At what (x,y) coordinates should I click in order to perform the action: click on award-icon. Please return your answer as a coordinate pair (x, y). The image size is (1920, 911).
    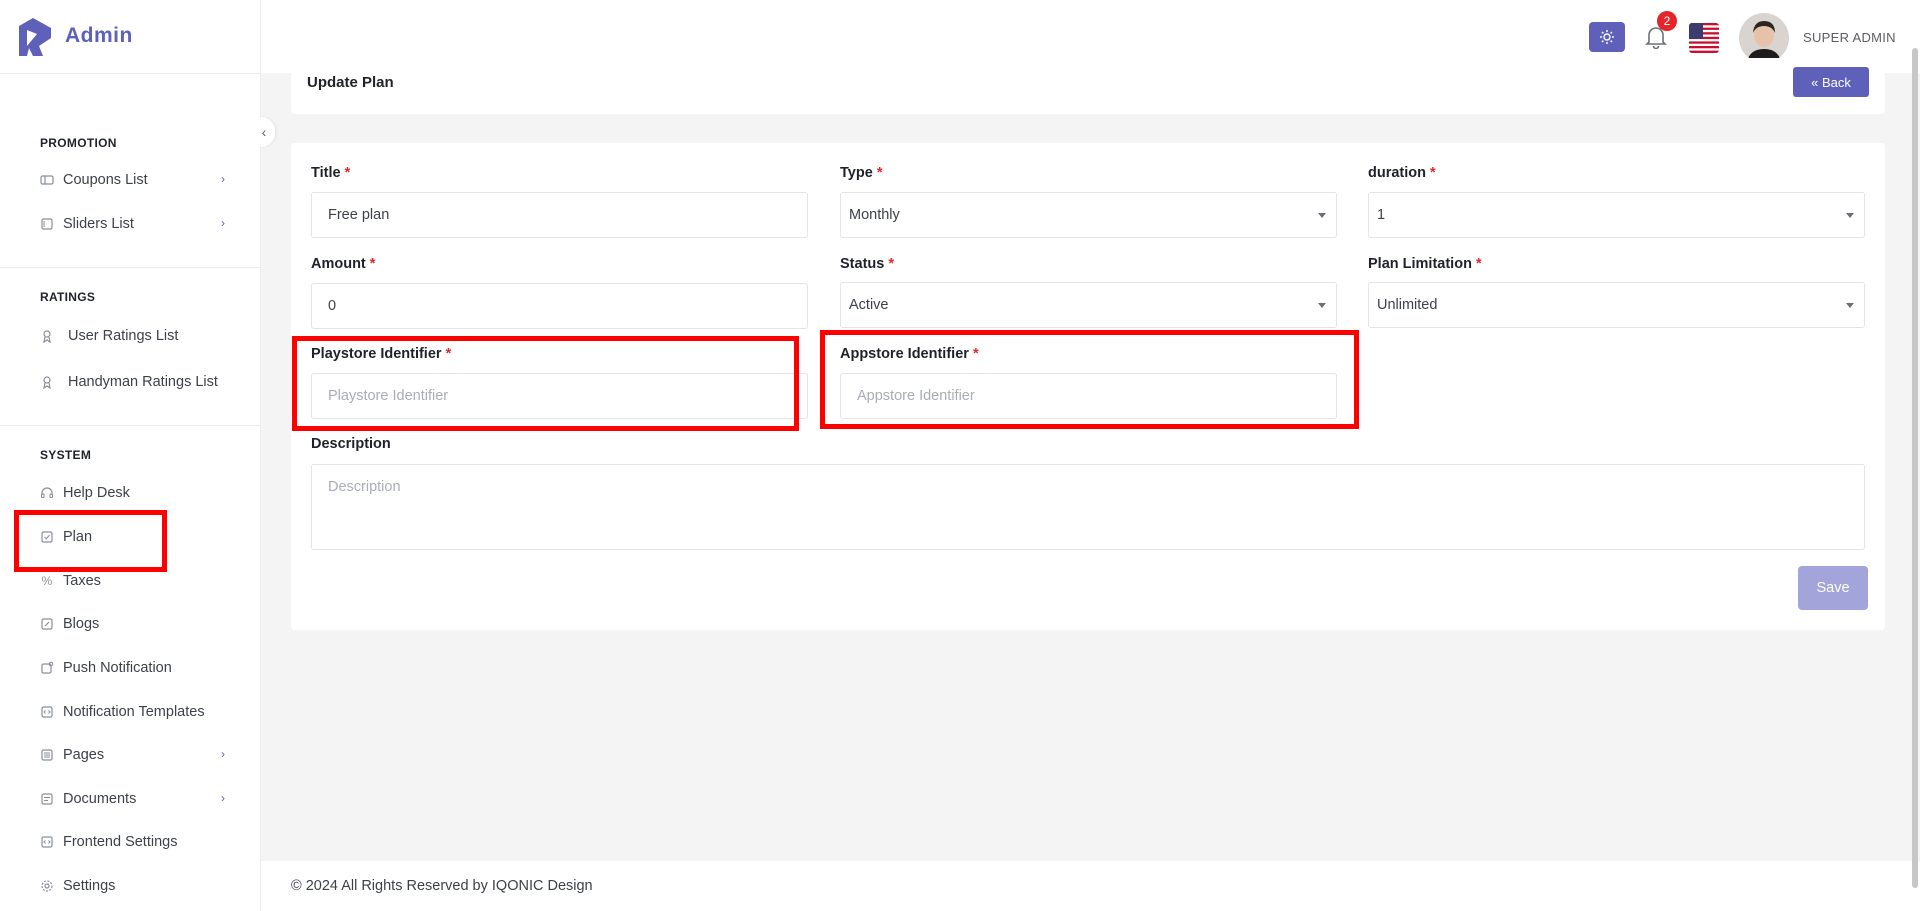
    Looking at the image, I should click on (47, 336).